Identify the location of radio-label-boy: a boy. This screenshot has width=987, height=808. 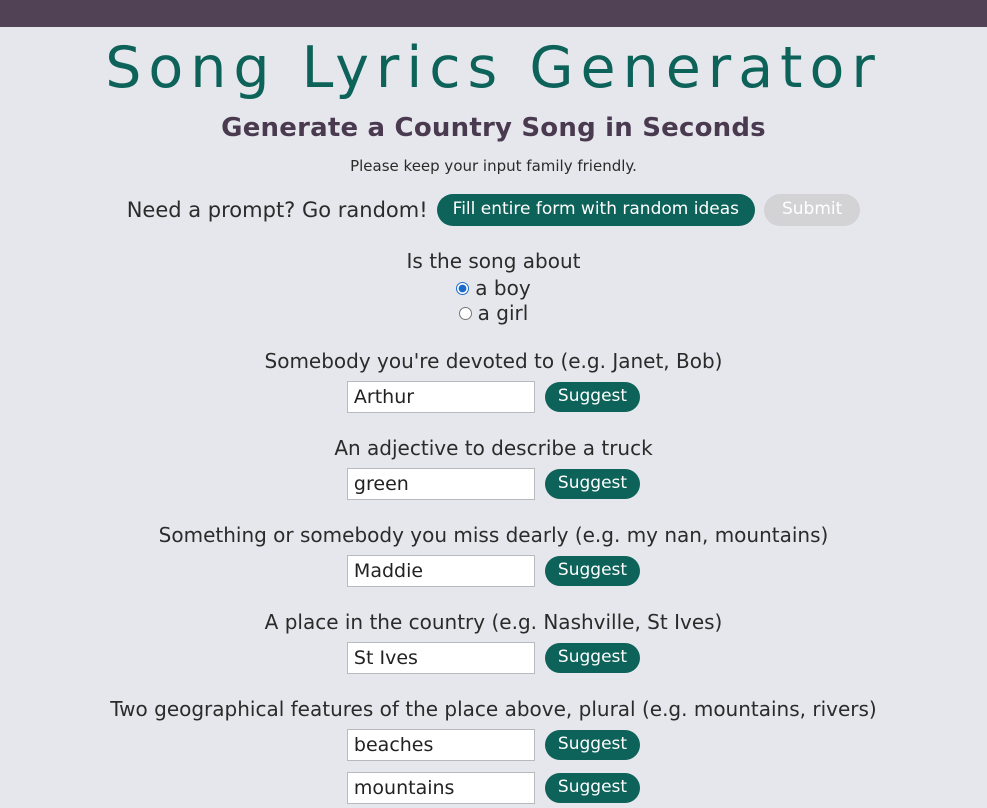
(502, 288).